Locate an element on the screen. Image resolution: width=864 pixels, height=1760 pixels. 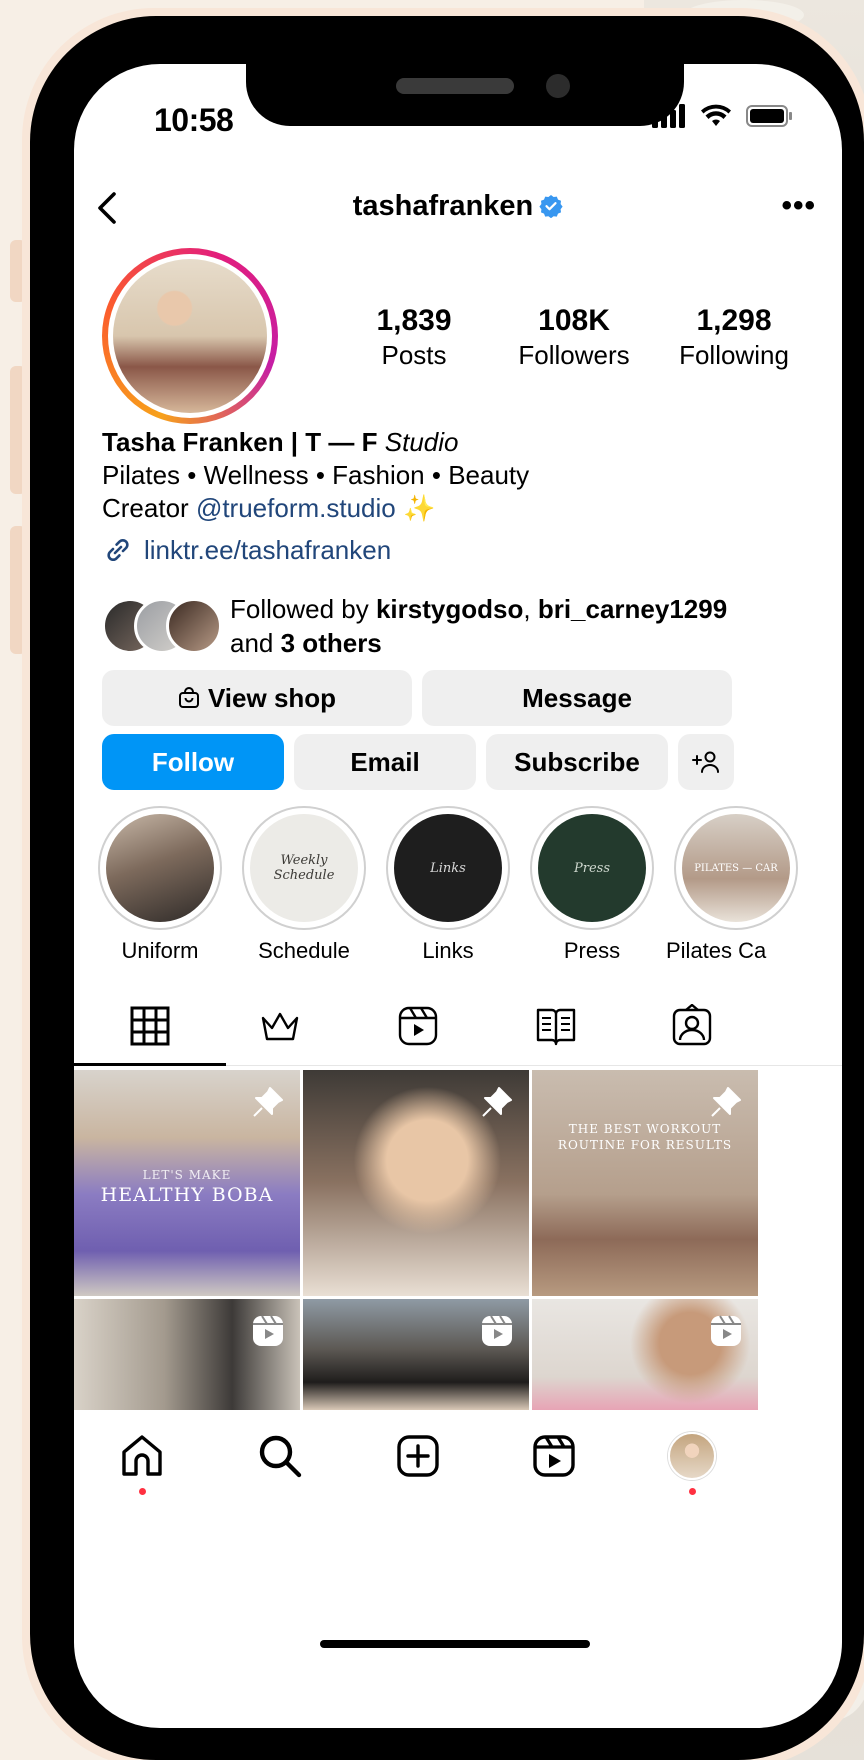
highlight-links: Links Links is located at coordinates (448, 885).